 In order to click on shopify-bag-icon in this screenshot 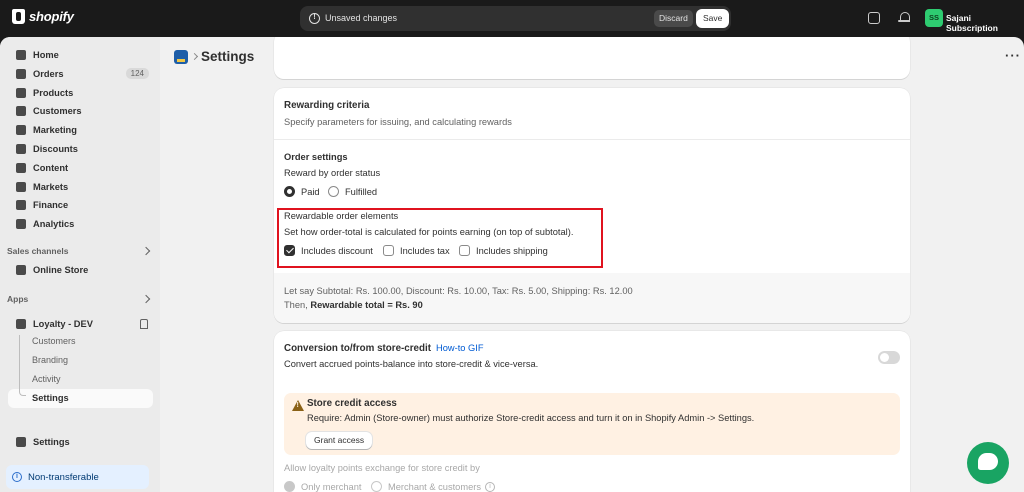, I will do `click(18, 16)`.